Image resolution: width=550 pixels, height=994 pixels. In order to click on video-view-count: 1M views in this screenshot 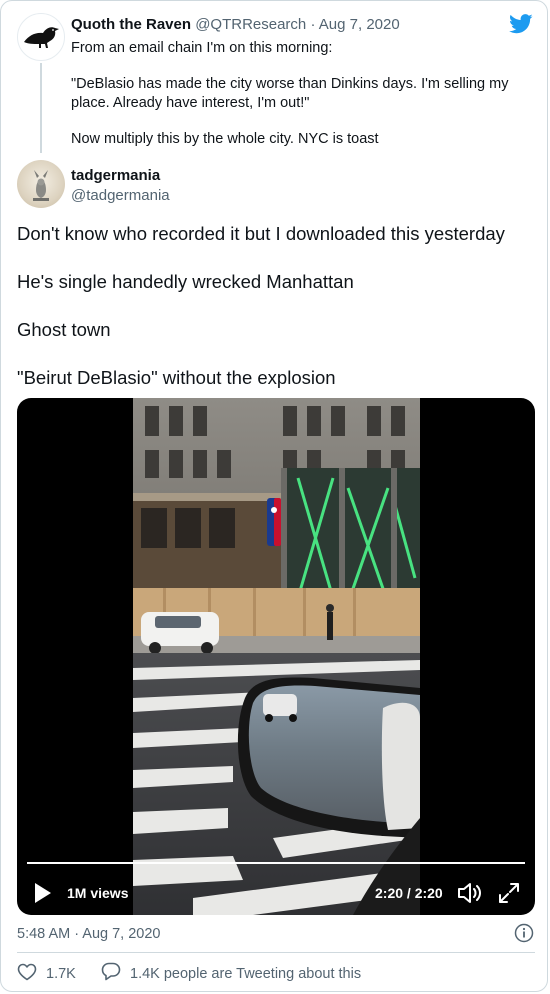, I will do `click(98, 893)`.